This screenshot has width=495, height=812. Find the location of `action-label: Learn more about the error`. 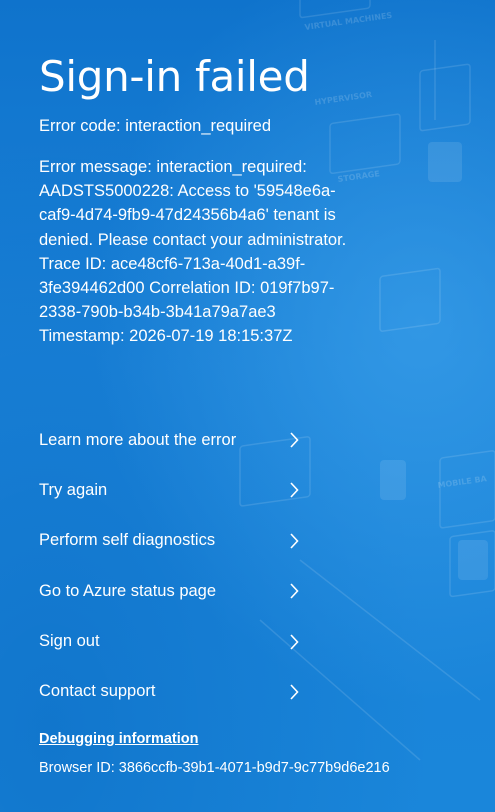

action-label: Learn more about the error is located at coordinates (138, 439).